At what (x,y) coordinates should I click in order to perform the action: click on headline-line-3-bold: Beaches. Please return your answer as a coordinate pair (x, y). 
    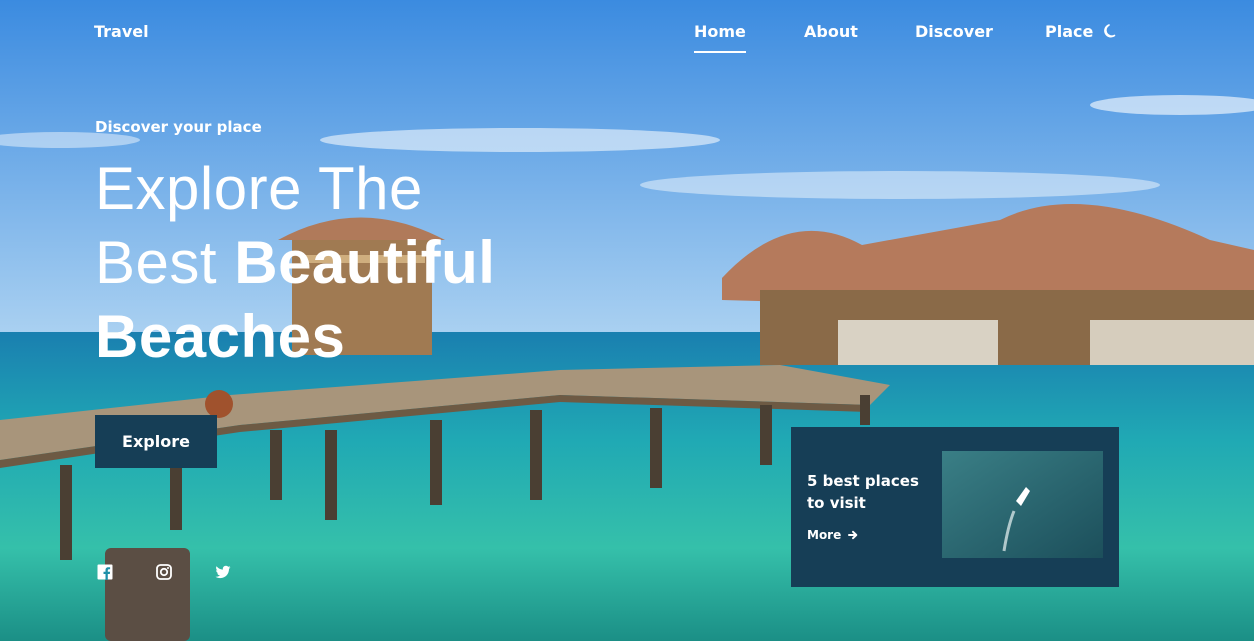
    Looking at the image, I should click on (220, 336).